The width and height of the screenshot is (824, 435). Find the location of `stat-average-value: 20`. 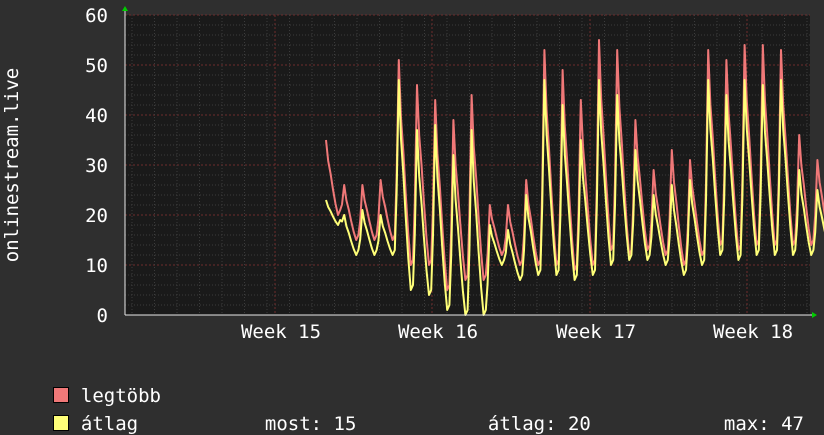

stat-average-value: 20 is located at coordinates (579, 424).